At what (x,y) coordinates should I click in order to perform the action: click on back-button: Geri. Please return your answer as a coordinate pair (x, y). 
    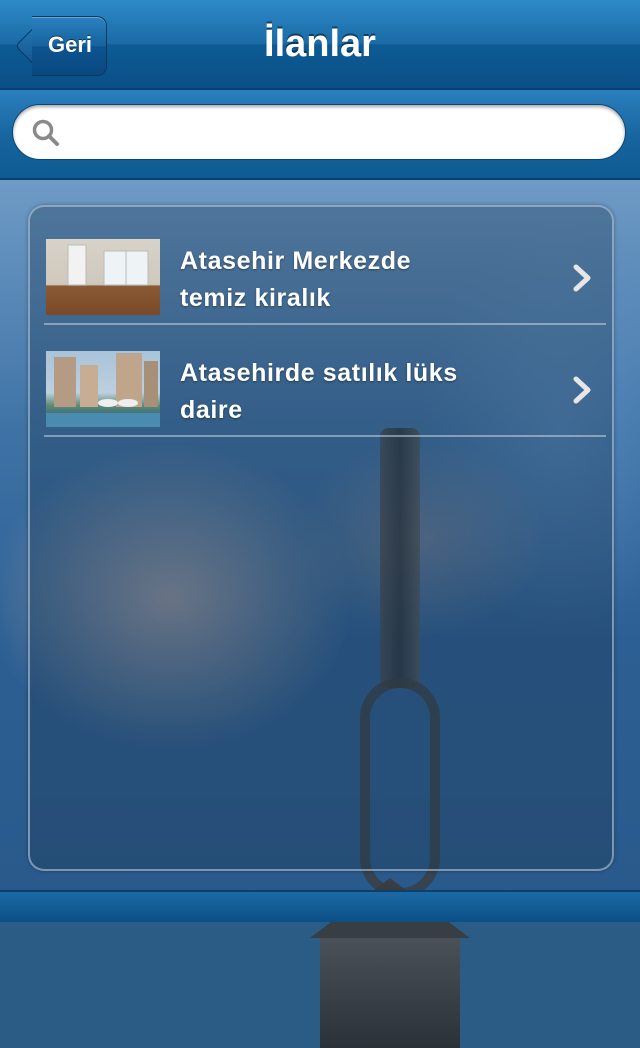
    Looking at the image, I should click on (58, 46).